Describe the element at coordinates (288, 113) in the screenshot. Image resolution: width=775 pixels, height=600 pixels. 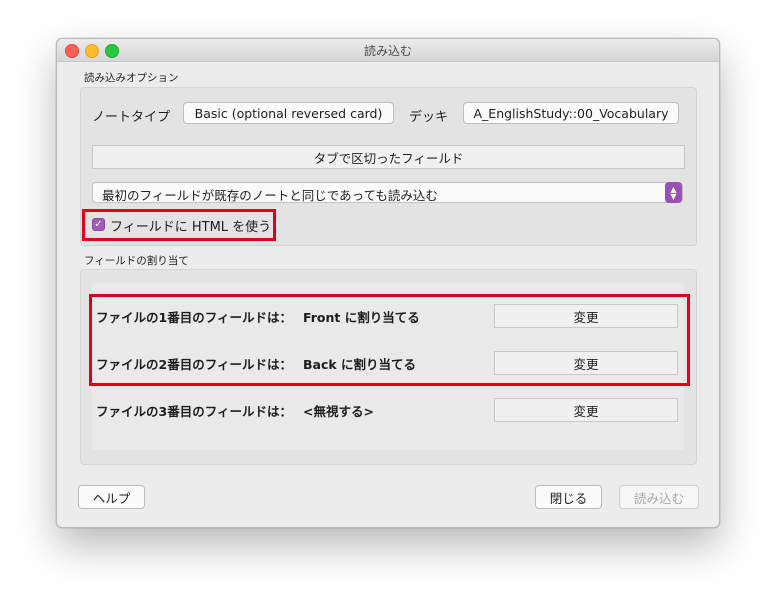
I see `note-type-button: Basic (optional reversed card)` at that location.